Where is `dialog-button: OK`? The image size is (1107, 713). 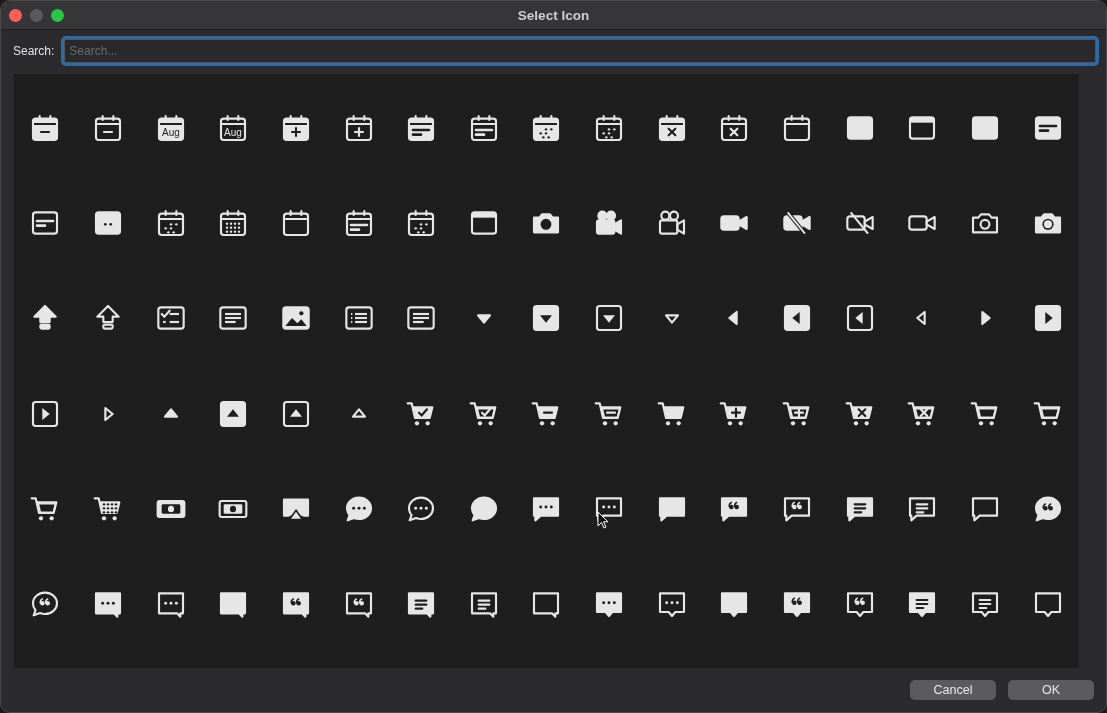
dialog-button: OK is located at coordinates (1051, 690).